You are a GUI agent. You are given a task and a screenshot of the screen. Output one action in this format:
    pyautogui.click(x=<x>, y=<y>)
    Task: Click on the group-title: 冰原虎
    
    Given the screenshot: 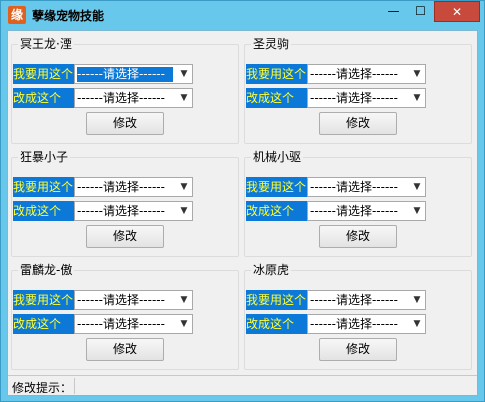 What is the action you would take?
    pyautogui.click(x=271, y=270)
    